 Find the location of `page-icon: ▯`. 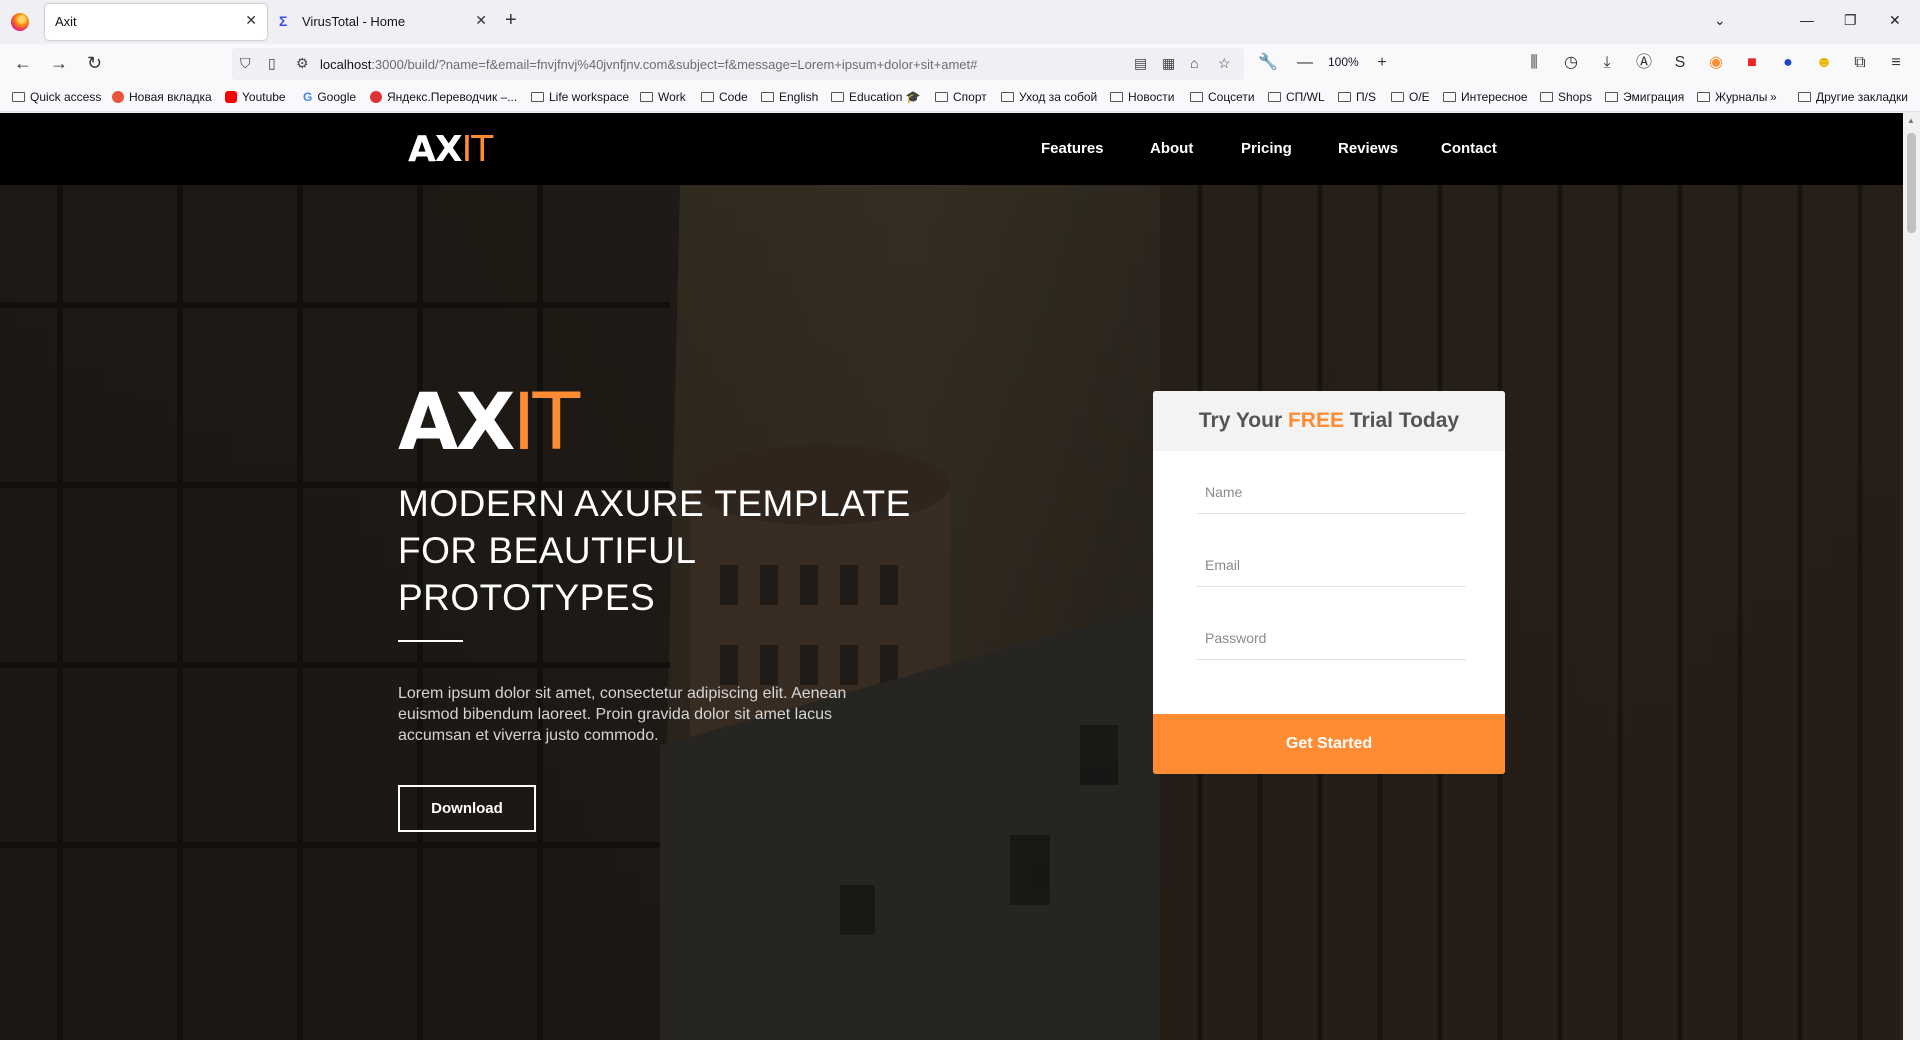

page-icon: ▯ is located at coordinates (272, 63).